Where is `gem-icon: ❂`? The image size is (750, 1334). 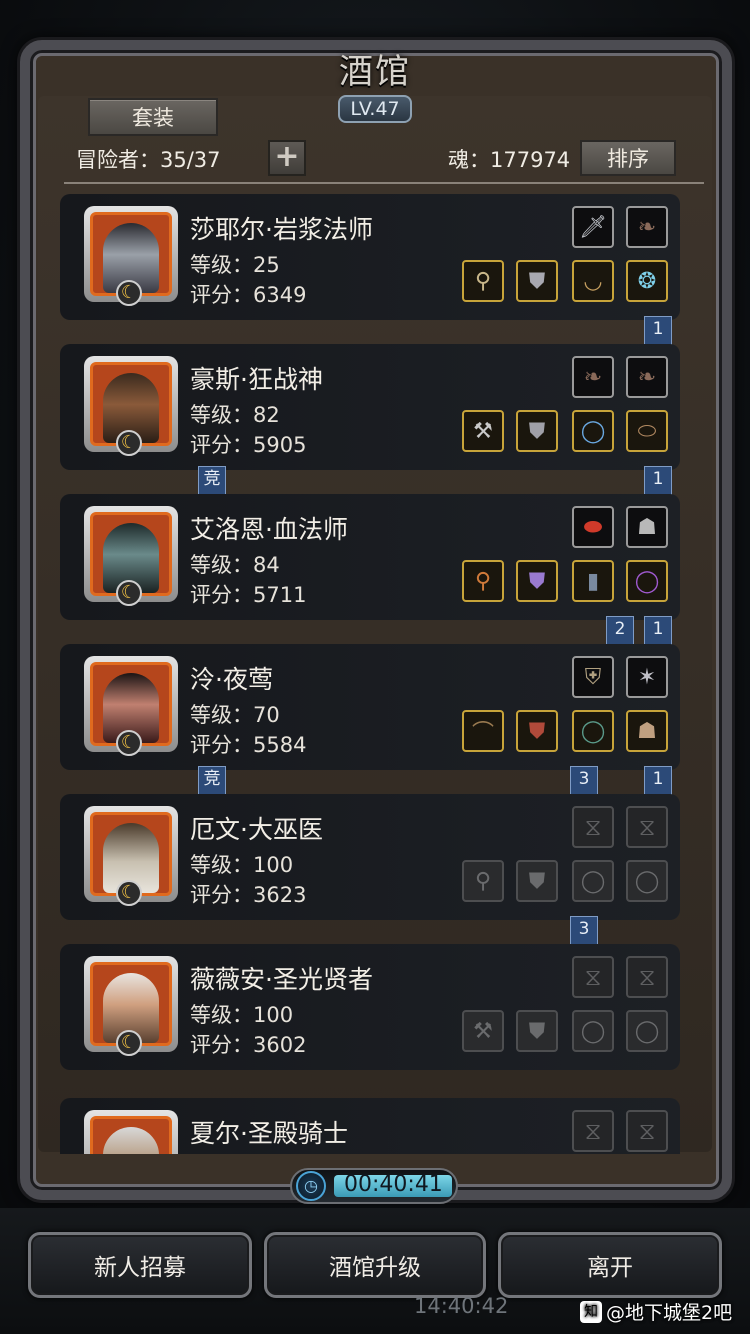
gem-icon: ❂ is located at coordinates (647, 281).